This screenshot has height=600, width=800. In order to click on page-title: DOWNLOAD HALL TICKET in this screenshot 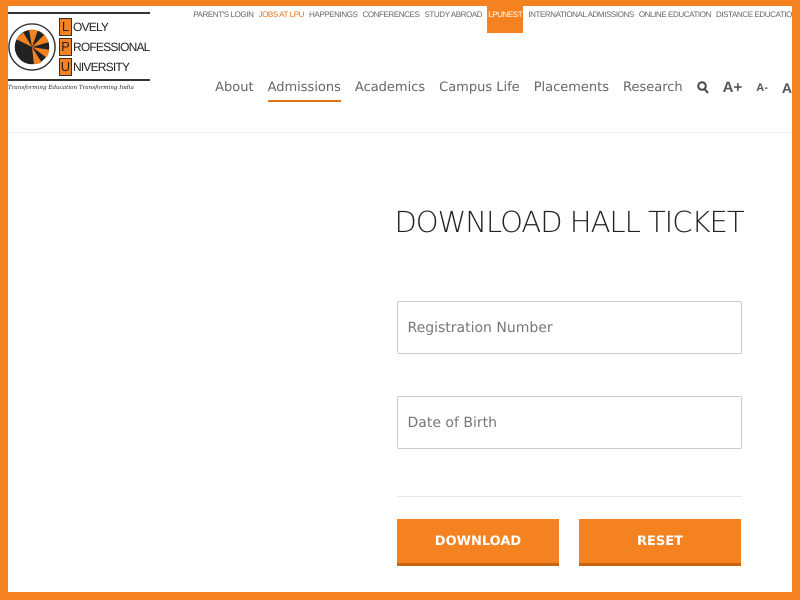, I will do `click(569, 222)`.